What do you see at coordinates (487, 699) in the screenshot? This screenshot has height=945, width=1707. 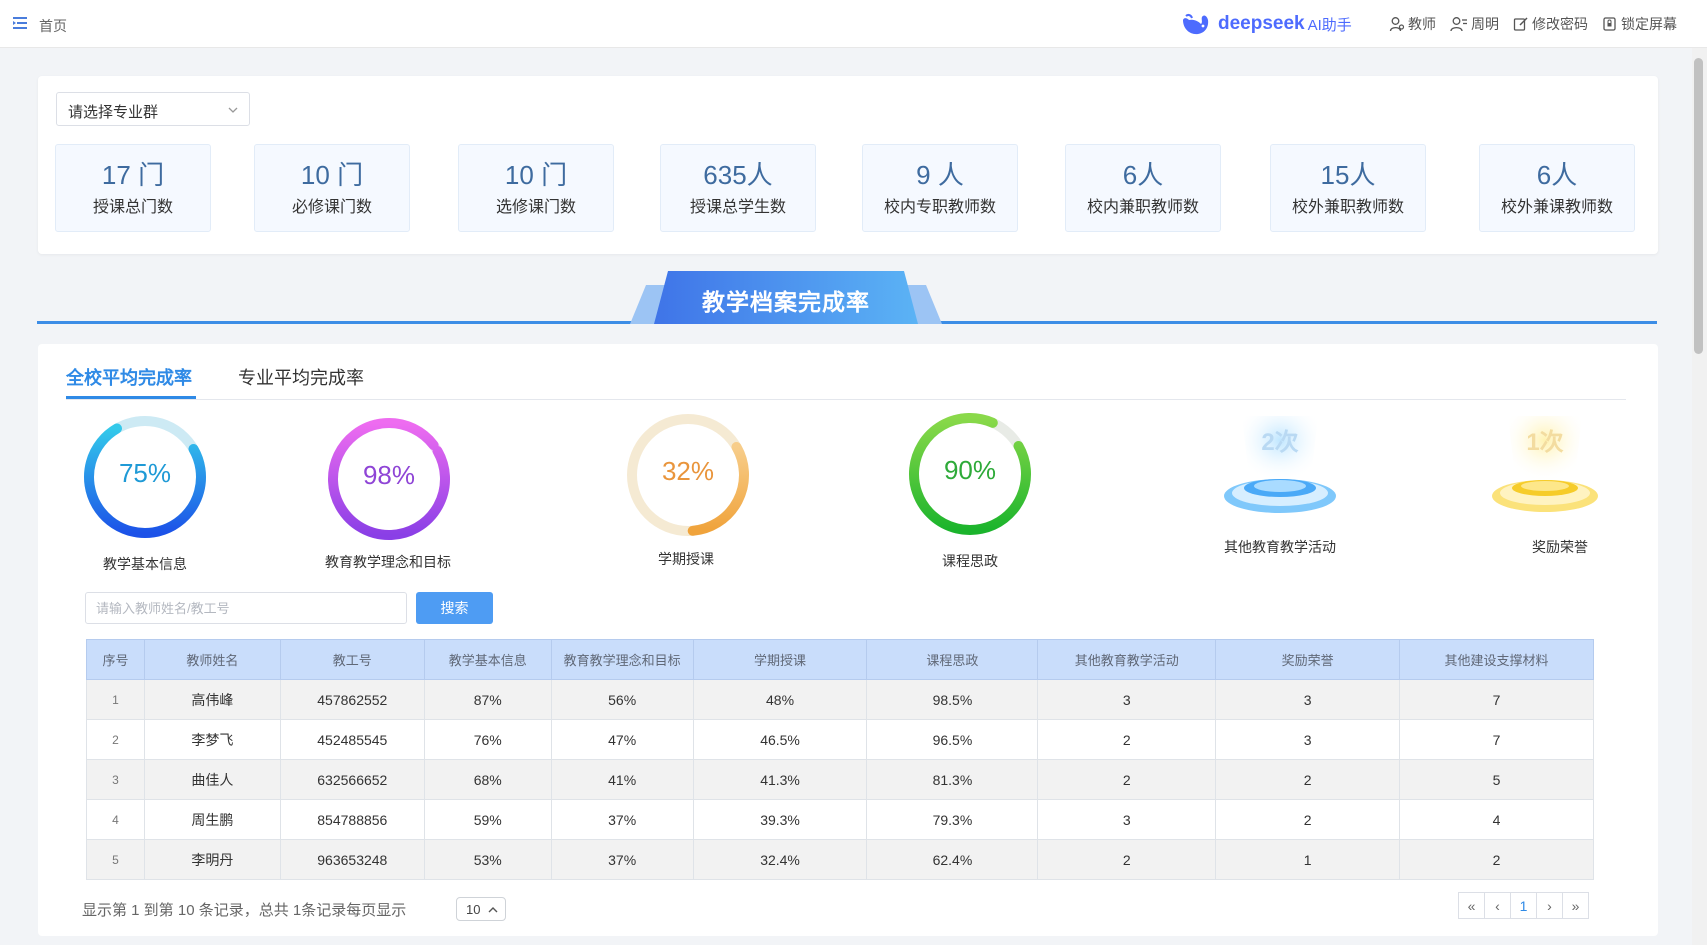 I see `table-cell: 87%` at bounding box center [487, 699].